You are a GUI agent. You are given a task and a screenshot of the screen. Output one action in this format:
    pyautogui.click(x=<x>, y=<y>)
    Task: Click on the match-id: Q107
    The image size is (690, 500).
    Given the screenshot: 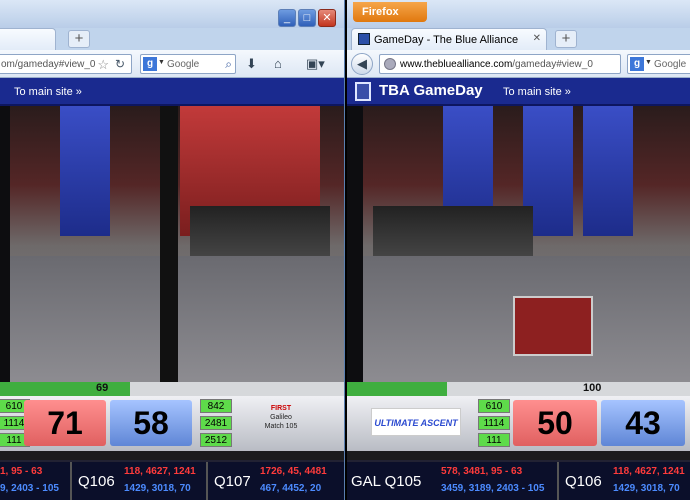 What is the action you would take?
    pyautogui.click(x=232, y=481)
    